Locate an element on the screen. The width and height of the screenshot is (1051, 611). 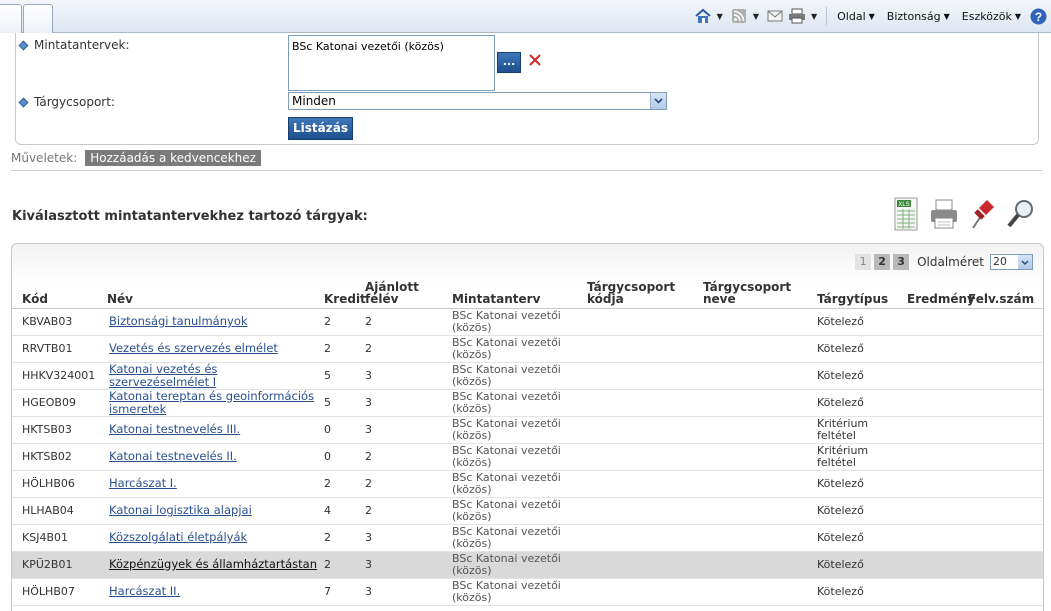
home-icon is located at coordinates (703, 16).